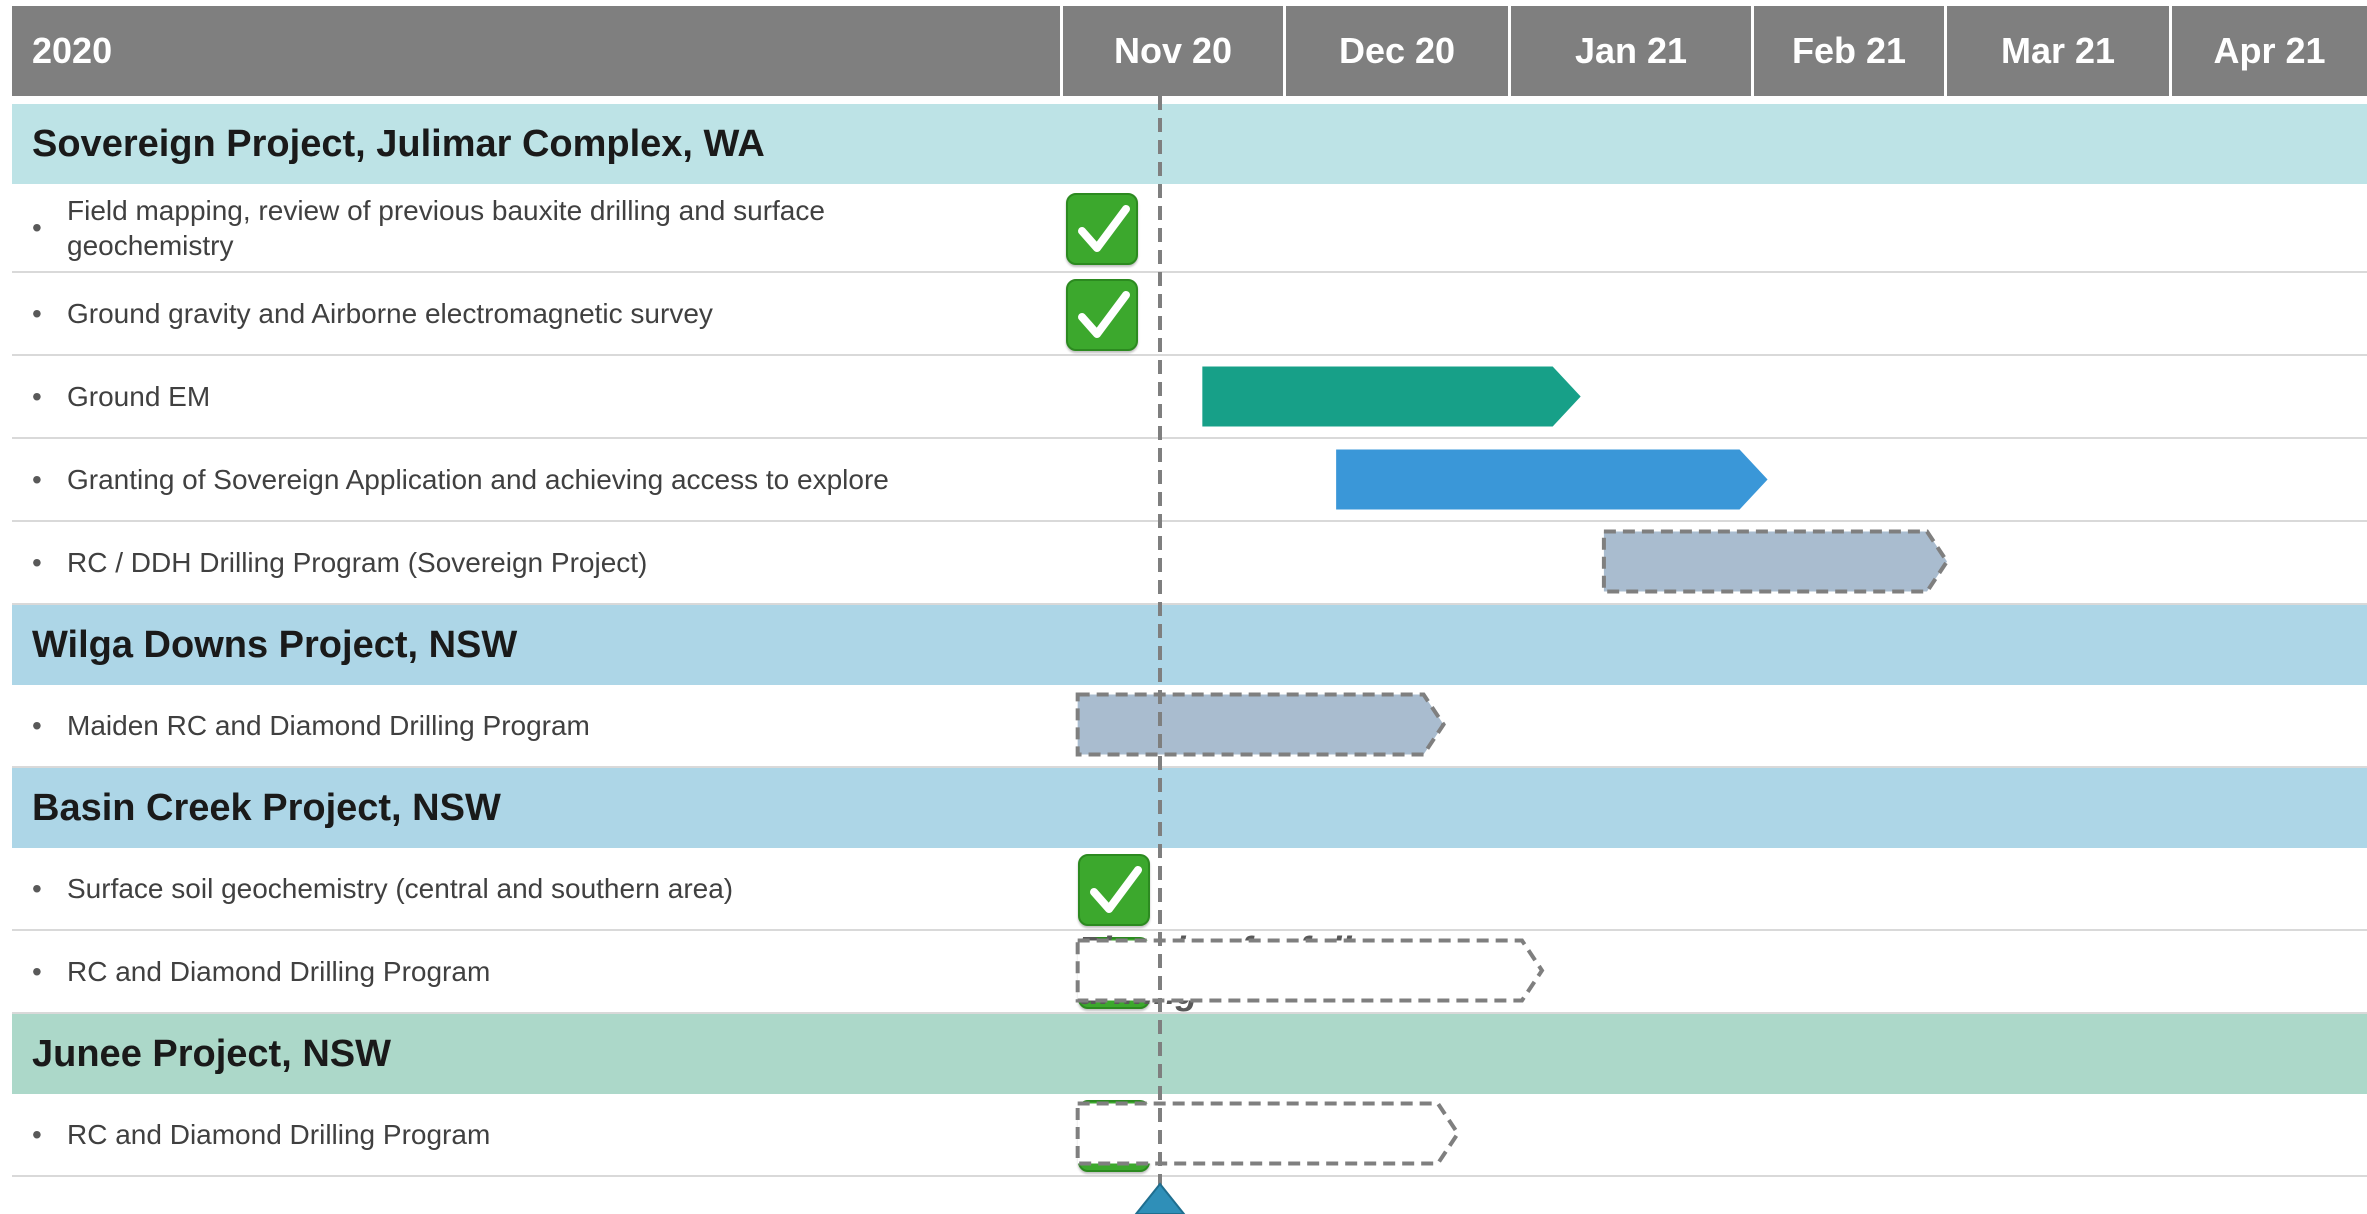  What do you see at coordinates (536, 51) in the screenshot?
I see `year-header: 2020` at bounding box center [536, 51].